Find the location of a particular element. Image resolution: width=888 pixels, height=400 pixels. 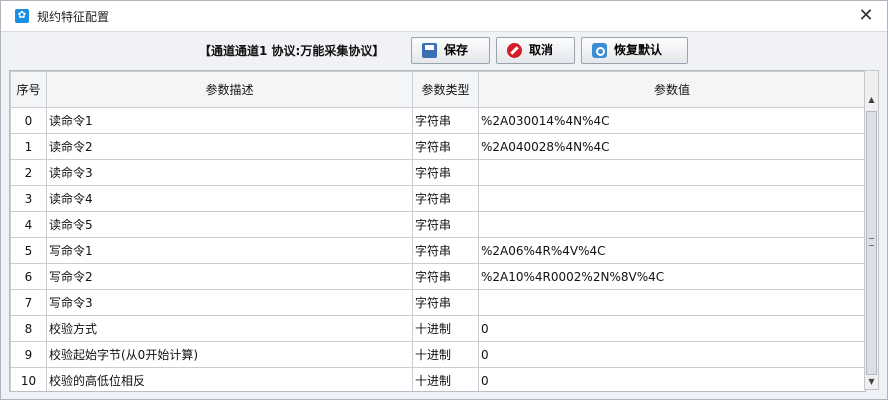

table-row: 3 读命令4 字符串 is located at coordinates (437, 198).